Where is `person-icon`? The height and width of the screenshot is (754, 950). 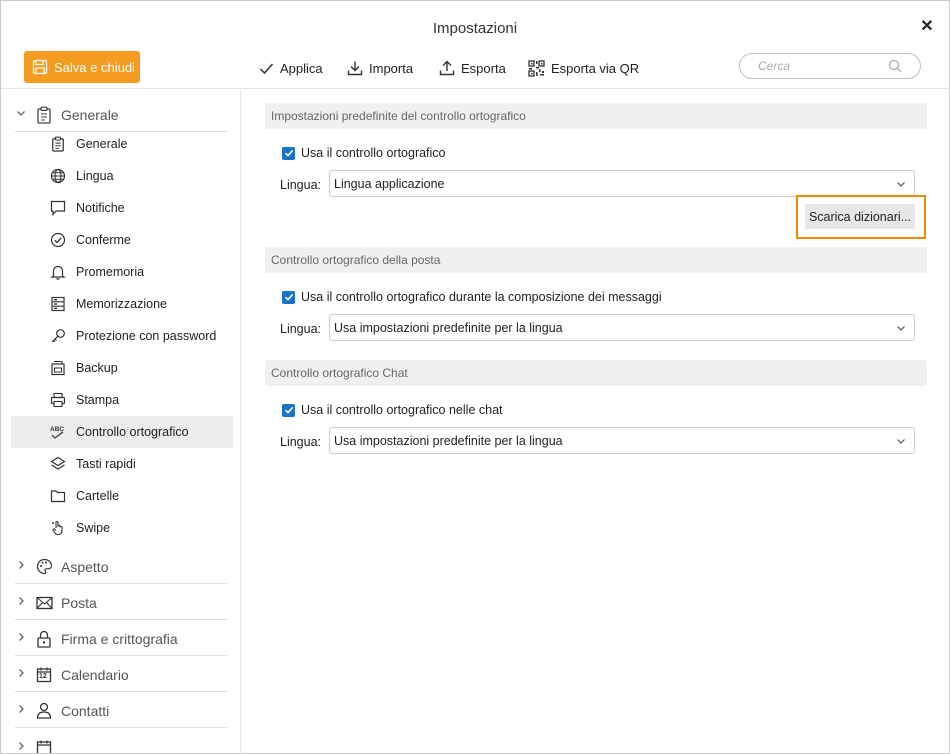 person-icon is located at coordinates (44, 711).